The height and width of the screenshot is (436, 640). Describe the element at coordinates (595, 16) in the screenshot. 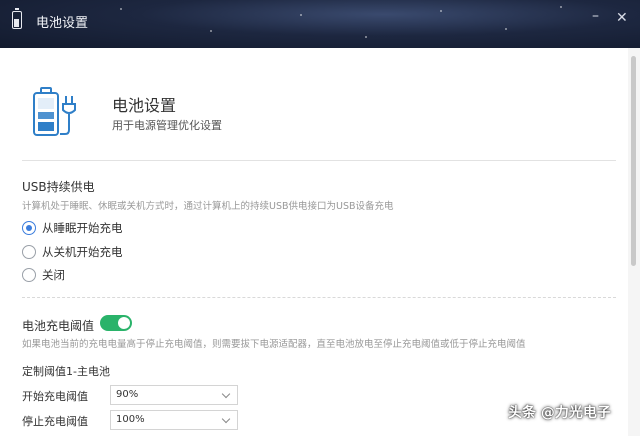

I see `minimize-button: –` at that location.